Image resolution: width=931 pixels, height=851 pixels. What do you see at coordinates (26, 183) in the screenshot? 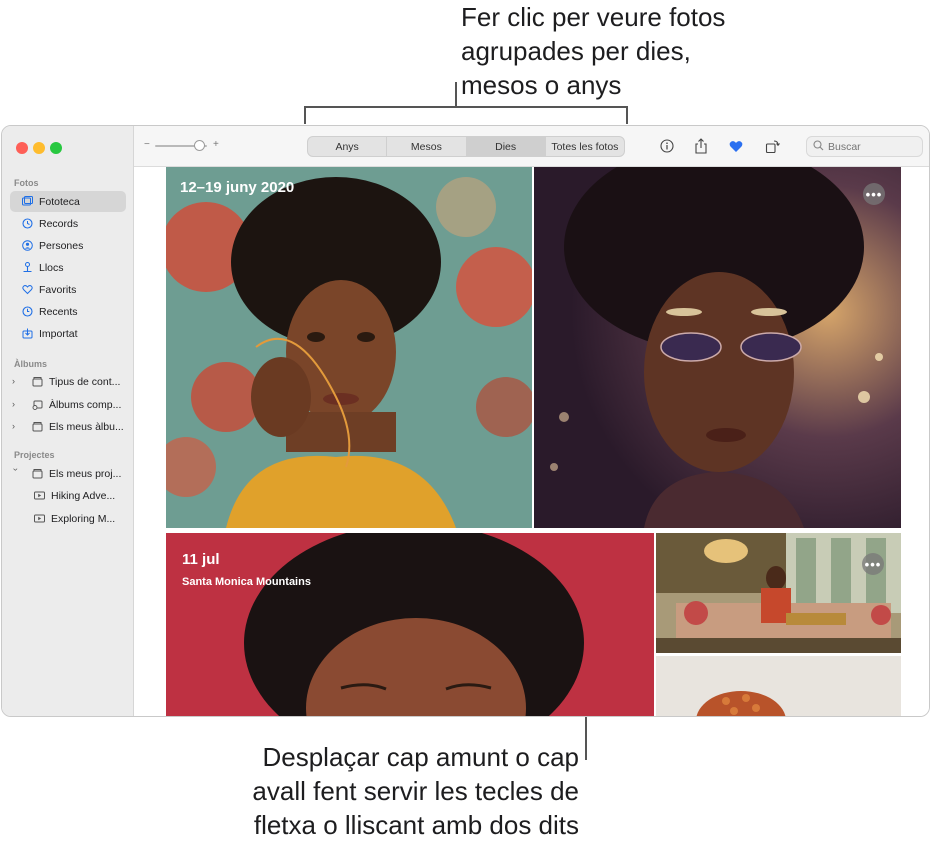
I see `sidebar-section-fotos: Fotos` at bounding box center [26, 183].